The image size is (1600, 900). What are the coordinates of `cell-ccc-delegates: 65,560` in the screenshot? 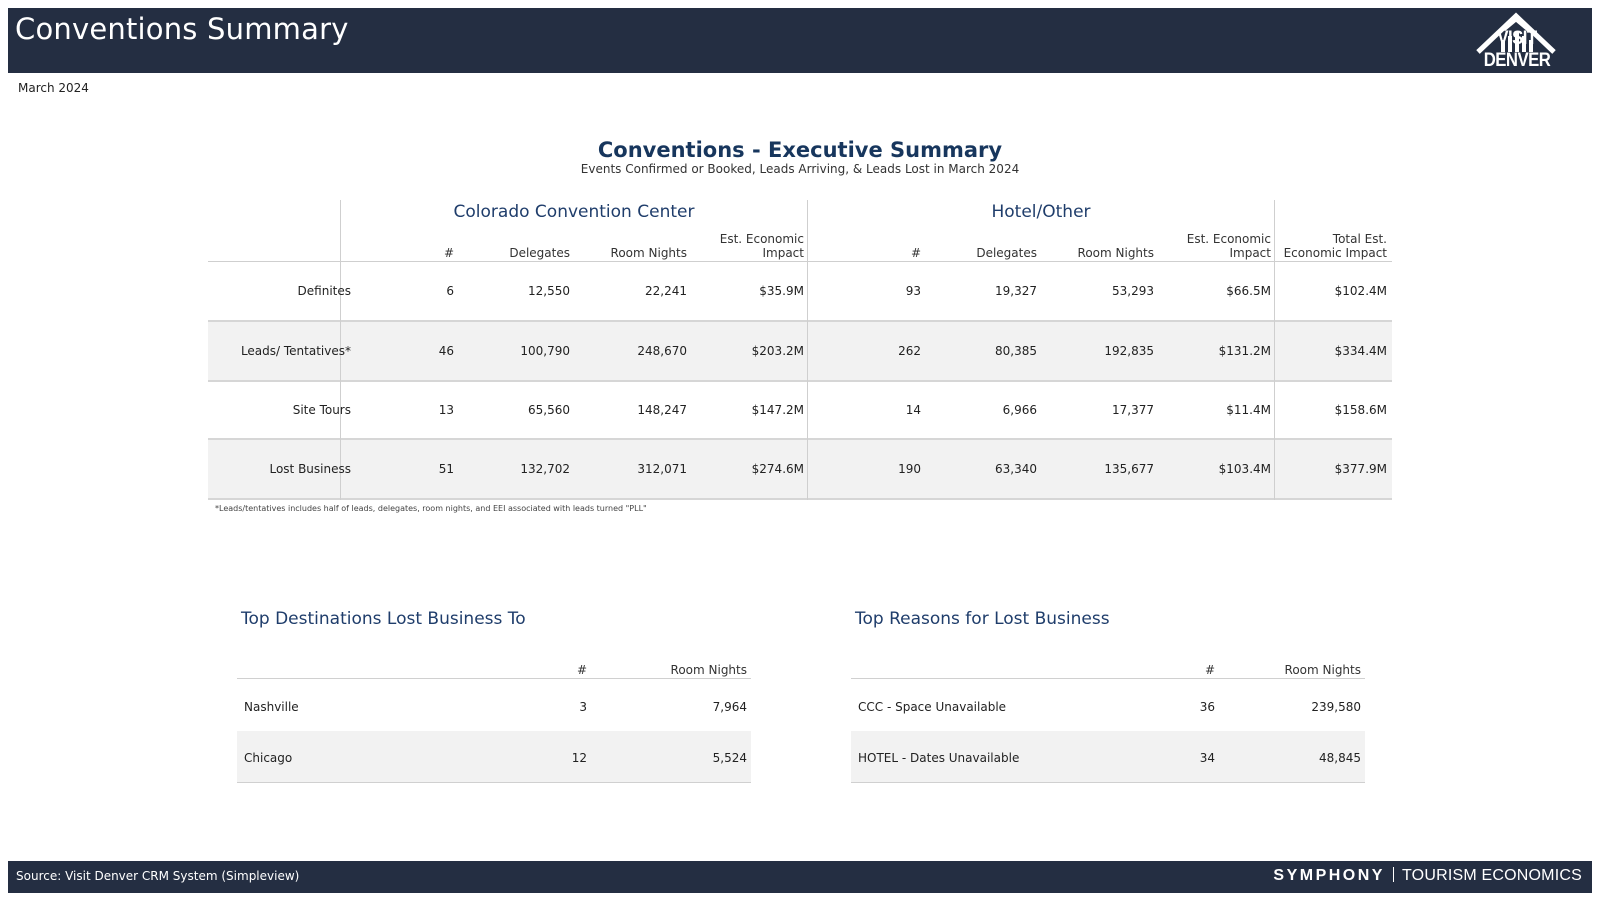 It's located at (549, 410).